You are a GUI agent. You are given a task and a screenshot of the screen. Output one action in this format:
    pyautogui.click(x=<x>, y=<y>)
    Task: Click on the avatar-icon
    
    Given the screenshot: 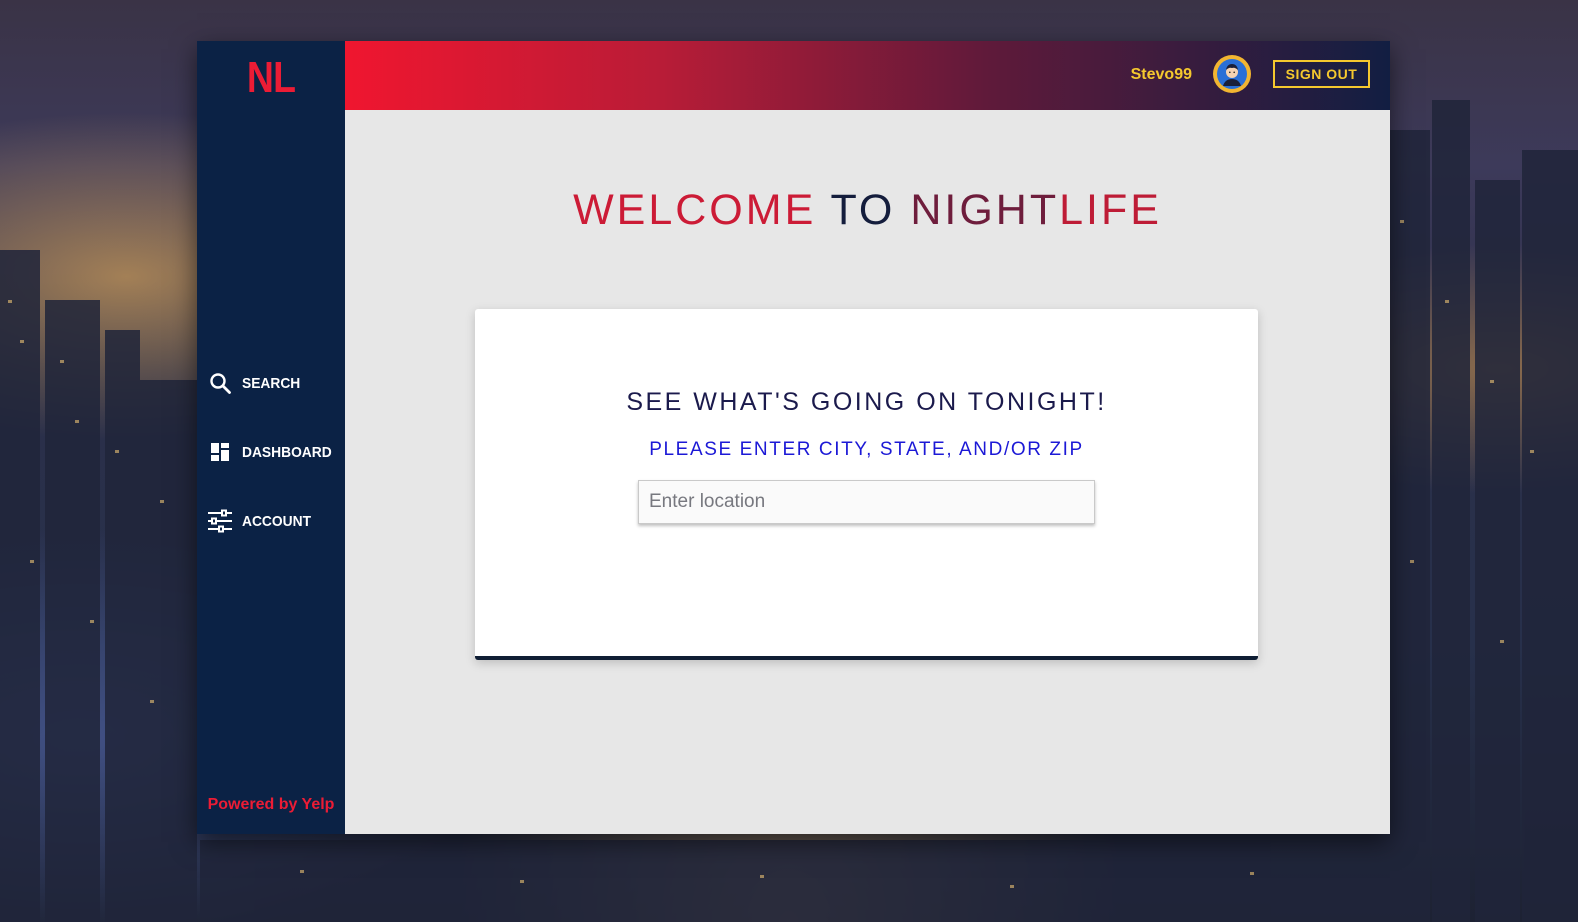 What is the action you would take?
    pyautogui.click(x=1232, y=74)
    